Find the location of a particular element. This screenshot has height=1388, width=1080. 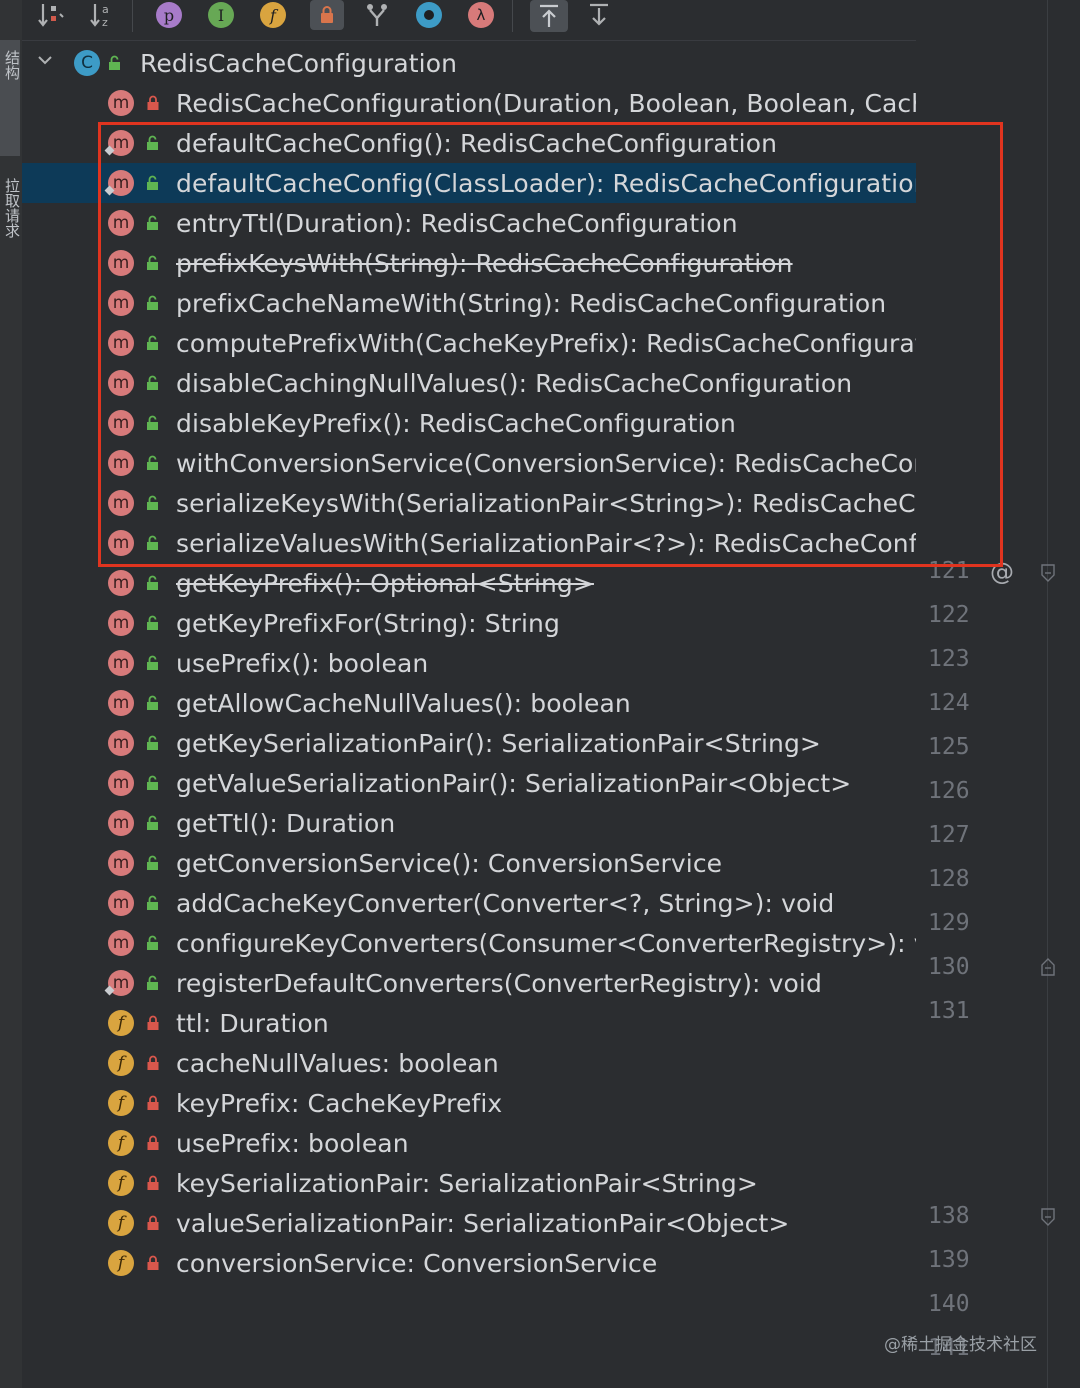

show-lambdas-icon: λ is located at coordinates (481, 15).